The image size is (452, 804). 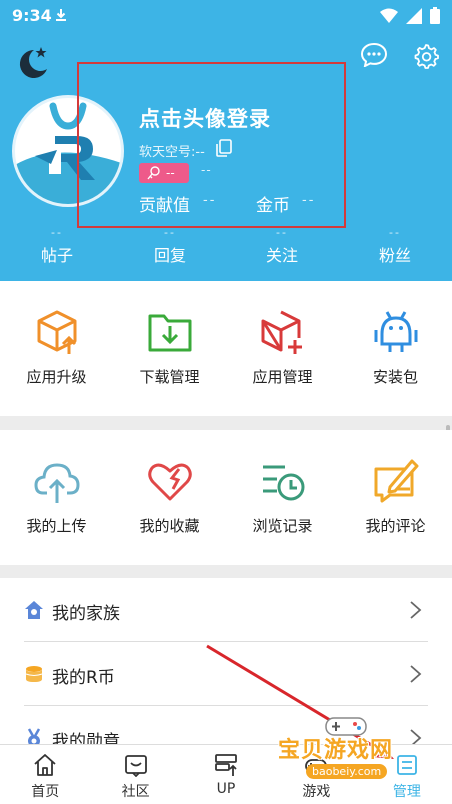 I want to click on stat-label: 关注, so click(x=281, y=255).